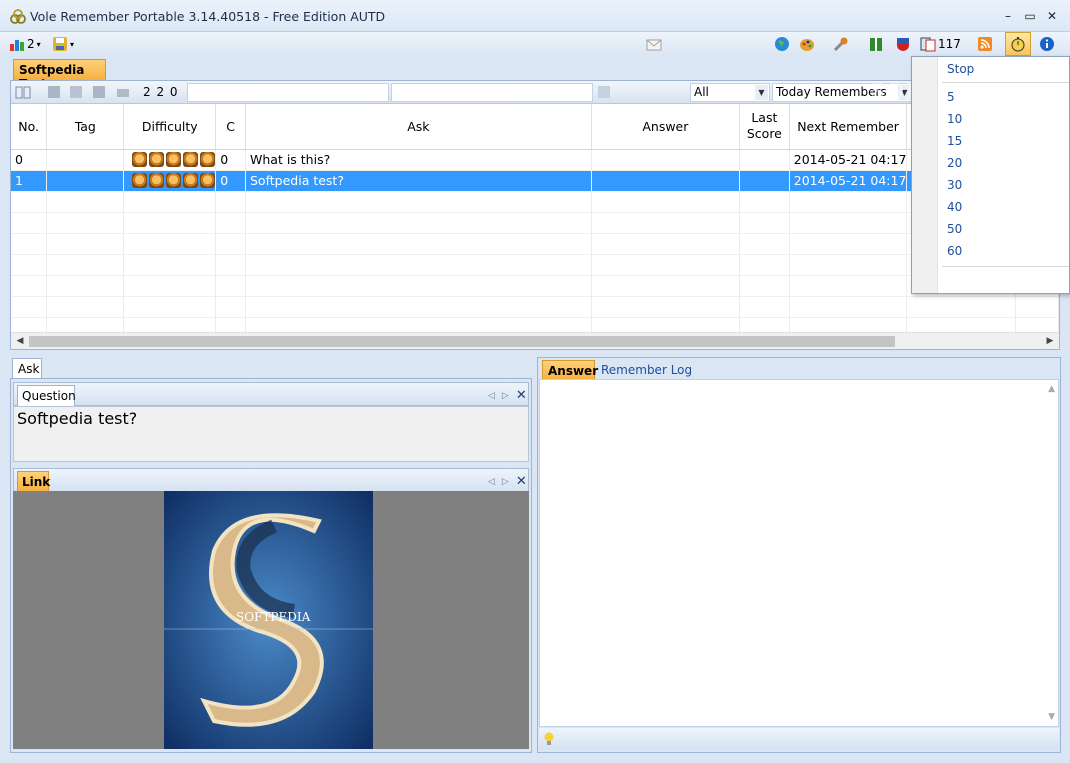 Image resolution: width=1070 pixels, height=763 pixels. Describe the element at coordinates (418, 160) in the screenshot. I see `cell-ask: What is this?` at that location.